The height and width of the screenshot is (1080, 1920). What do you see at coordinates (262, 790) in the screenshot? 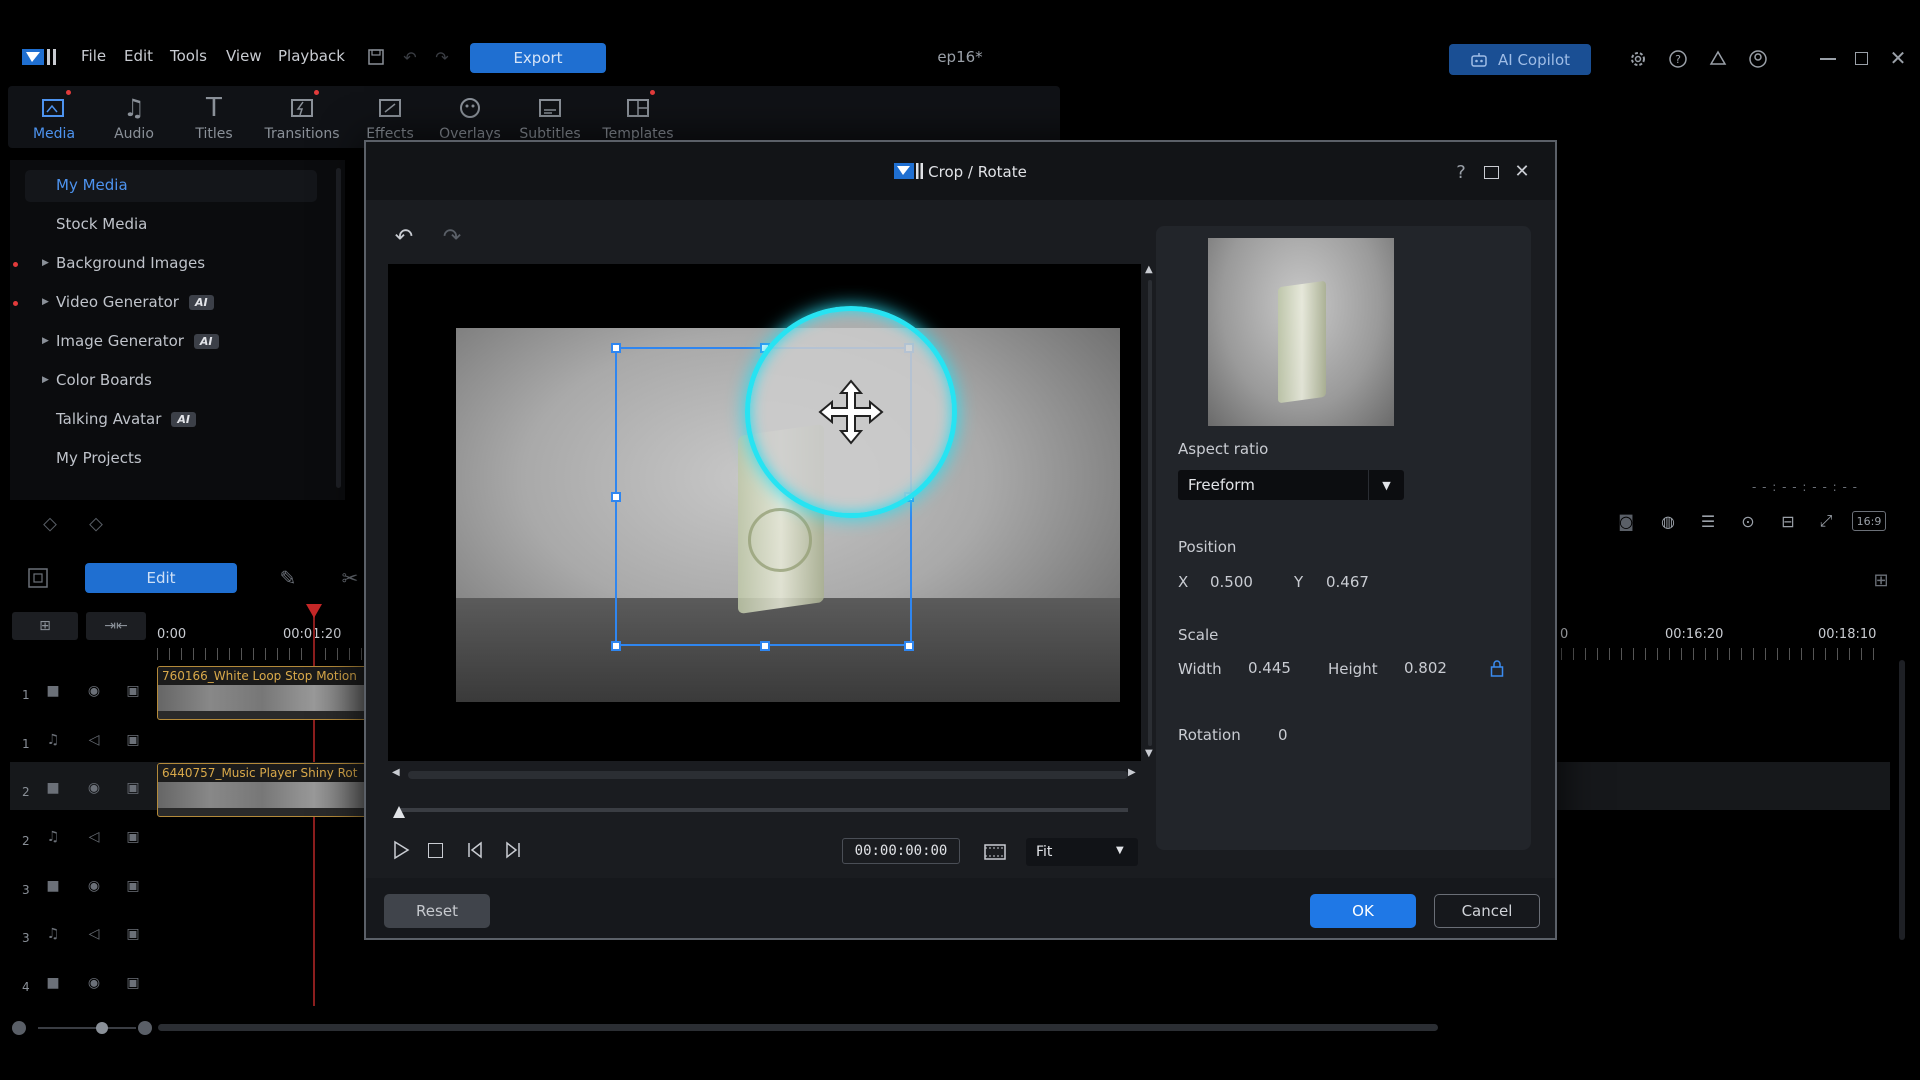
I see `timeline-clip: 6440757_Music Player Shiny Rot` at bounding box center [262, 790].